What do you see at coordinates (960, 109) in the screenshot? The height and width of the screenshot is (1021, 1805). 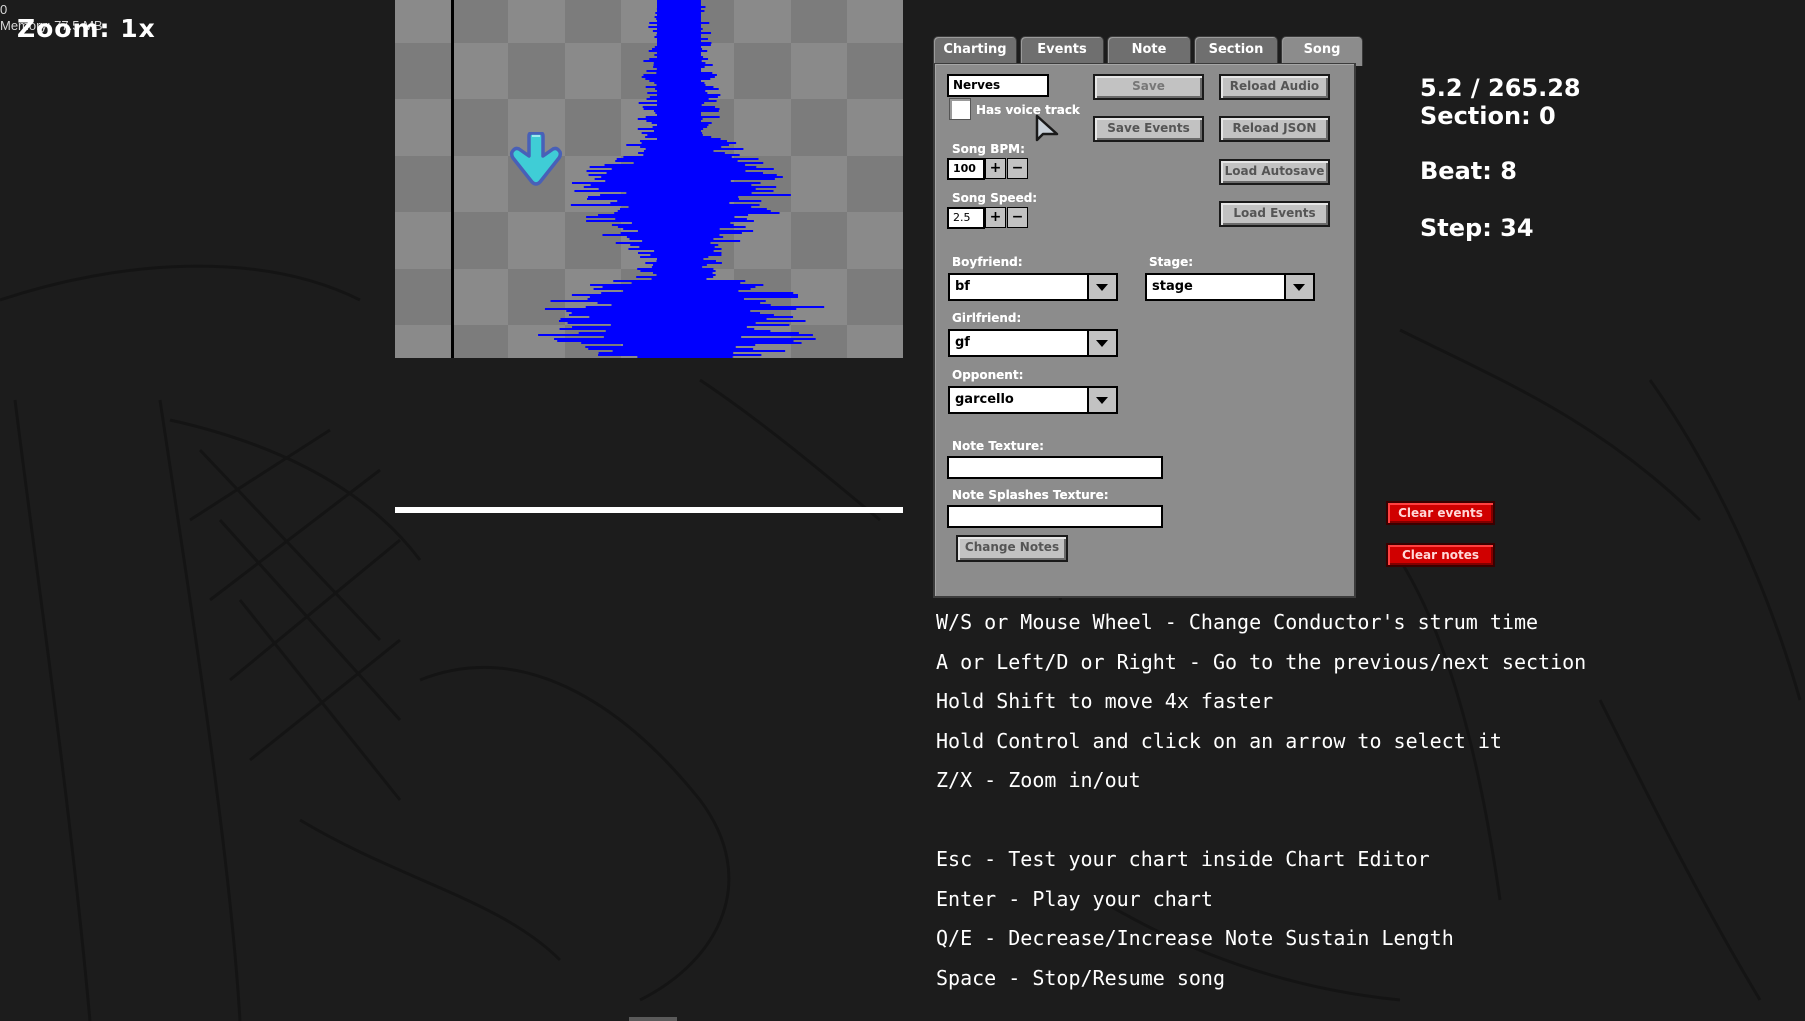 I see `has-voice-track-checkbox` at bounding box center [960, 109].